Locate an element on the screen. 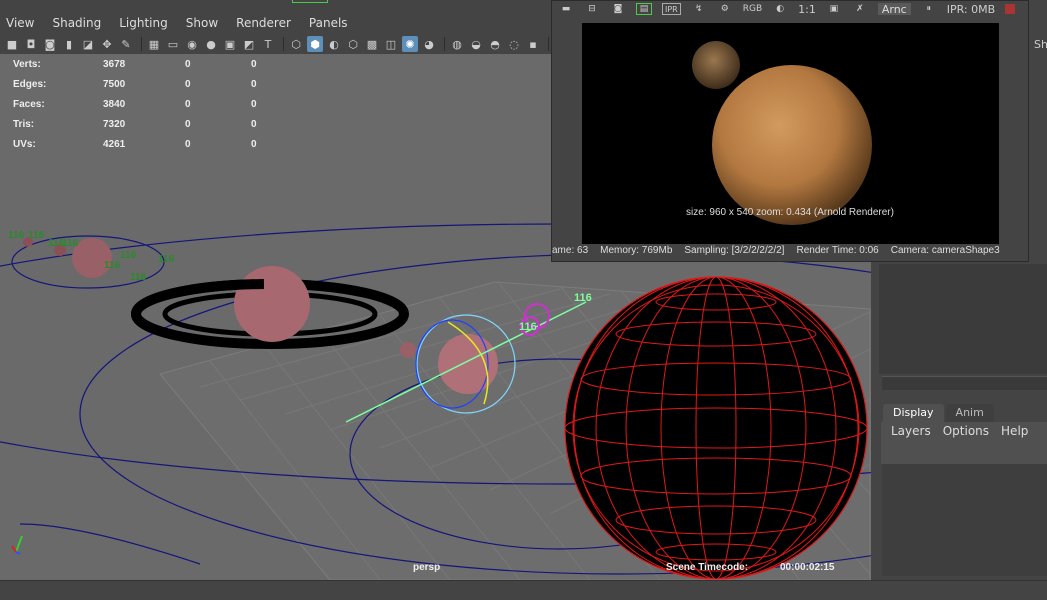 The width and height of the screenshot is (1047, 600). anti-aliasing-icon: ◓ is located at coordinates (495, 44).